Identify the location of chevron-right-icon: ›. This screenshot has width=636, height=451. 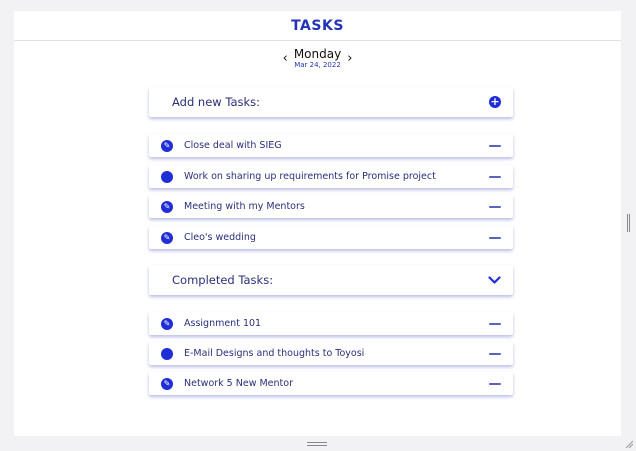
(349, 58).